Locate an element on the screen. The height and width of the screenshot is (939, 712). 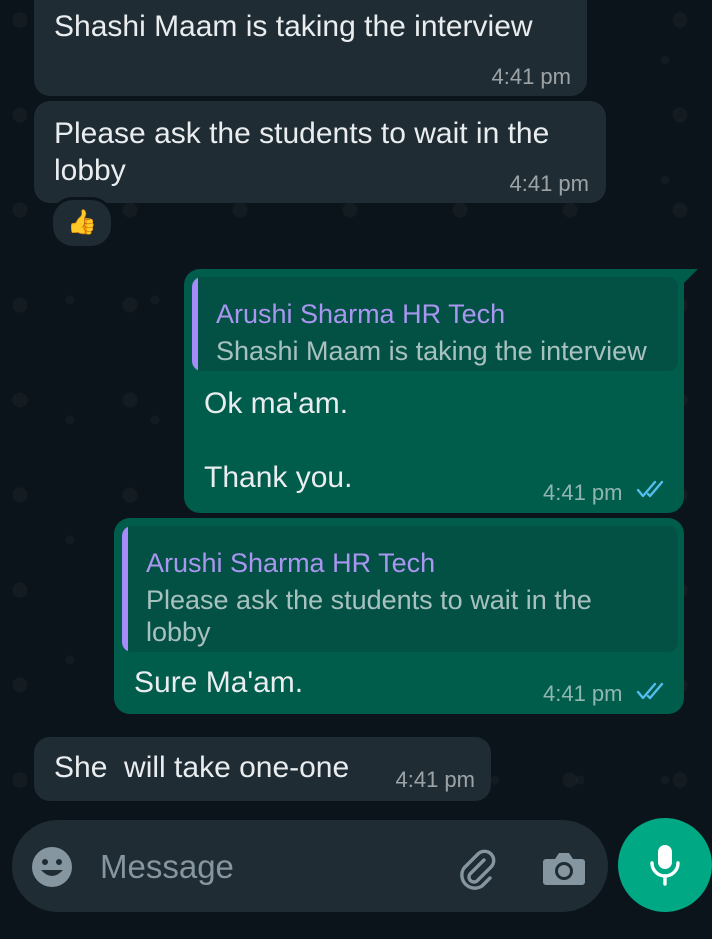
message-text: Shashi Maam is taking the interview is located at coordinates (293, 26).